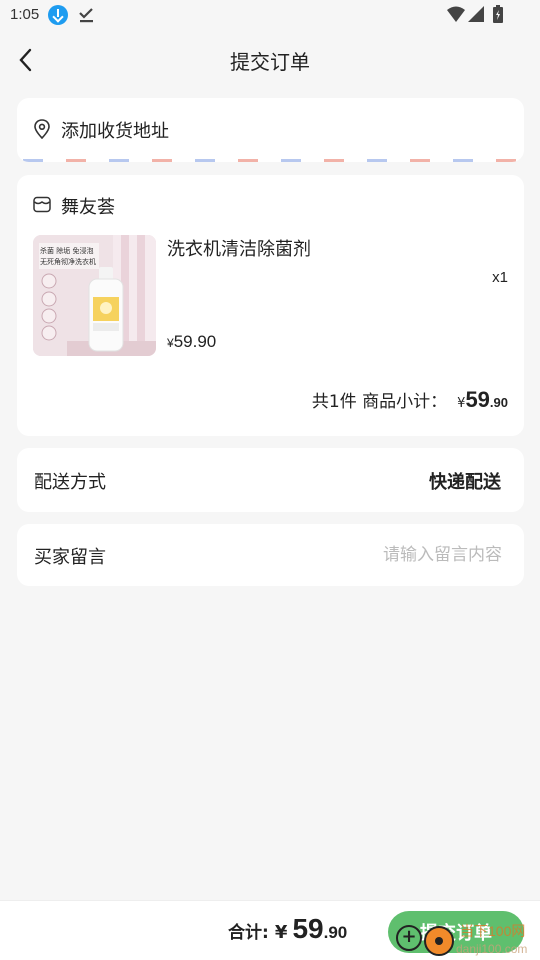 This screenshot has height=960, width=540. I want to click on order-total: 合计: ¥ 59.90, so click(287, 929).